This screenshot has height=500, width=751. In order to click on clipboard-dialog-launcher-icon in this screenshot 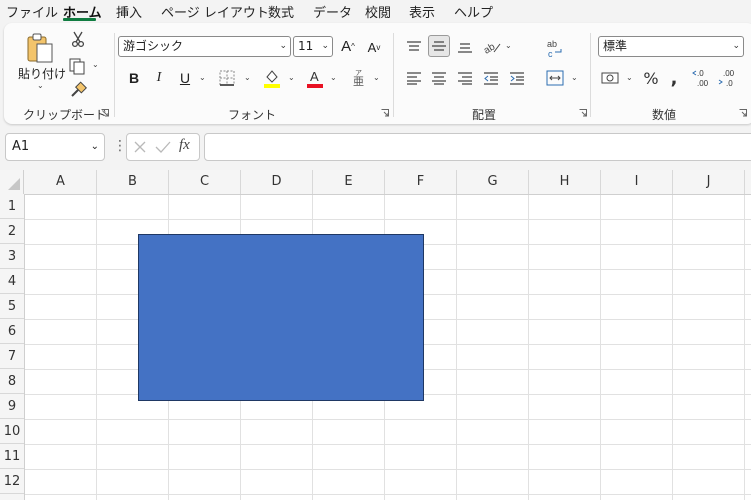, I will do `click(105, 113)`.